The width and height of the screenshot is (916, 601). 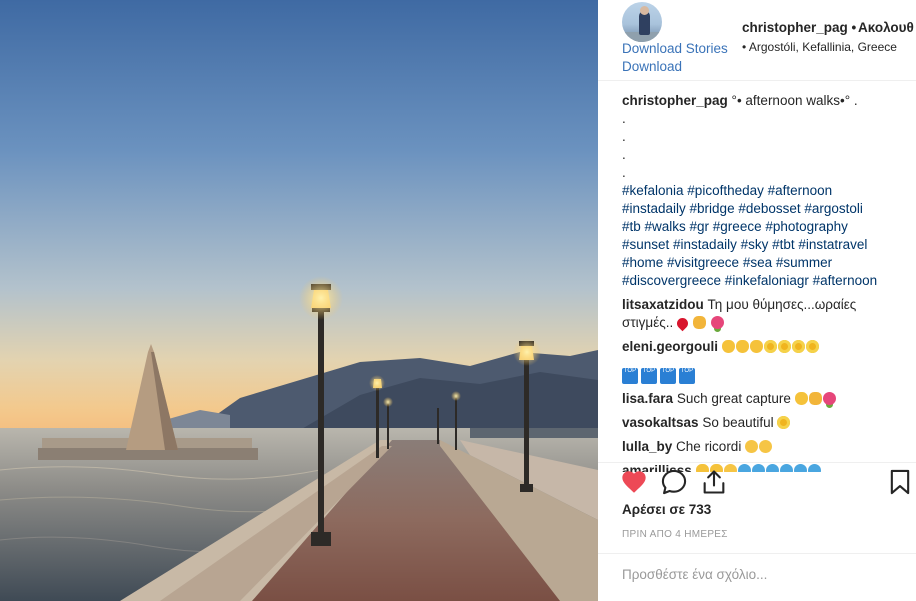 What do you see at coordinates (634, 482) in the screenshot?
I see `heart-icon` at bounding box center [634, 482].